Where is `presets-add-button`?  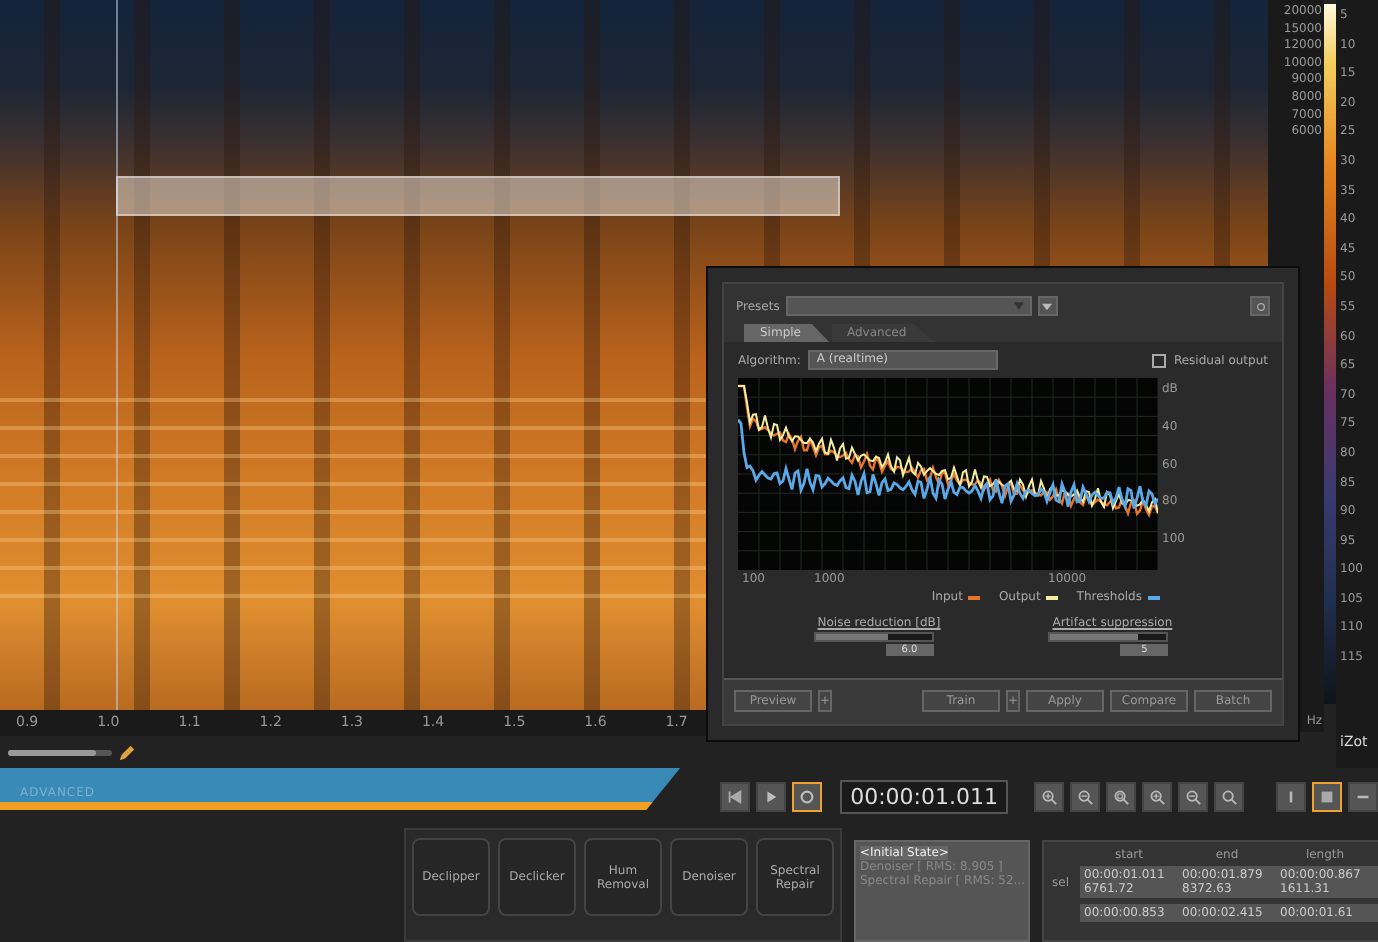
presets-add-button is located at coordinates (1047, 306).